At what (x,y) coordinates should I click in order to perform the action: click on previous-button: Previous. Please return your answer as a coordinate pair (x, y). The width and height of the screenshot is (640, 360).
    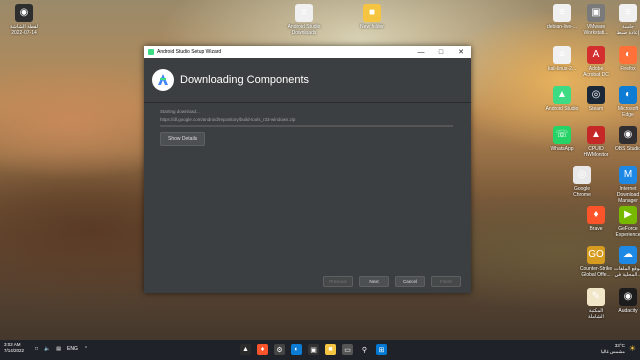
    Looking at the image, I should click on (338, 281).